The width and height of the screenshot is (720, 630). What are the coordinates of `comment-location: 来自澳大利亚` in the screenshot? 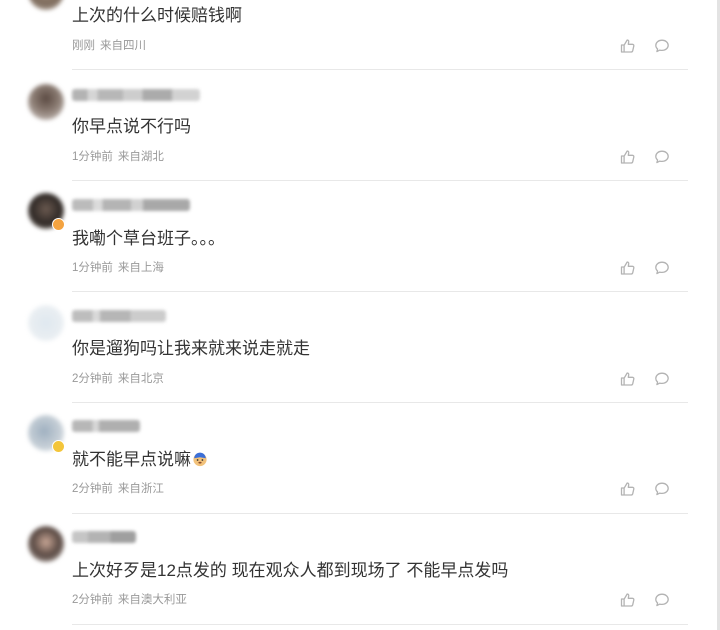 It's located at (152, 600).